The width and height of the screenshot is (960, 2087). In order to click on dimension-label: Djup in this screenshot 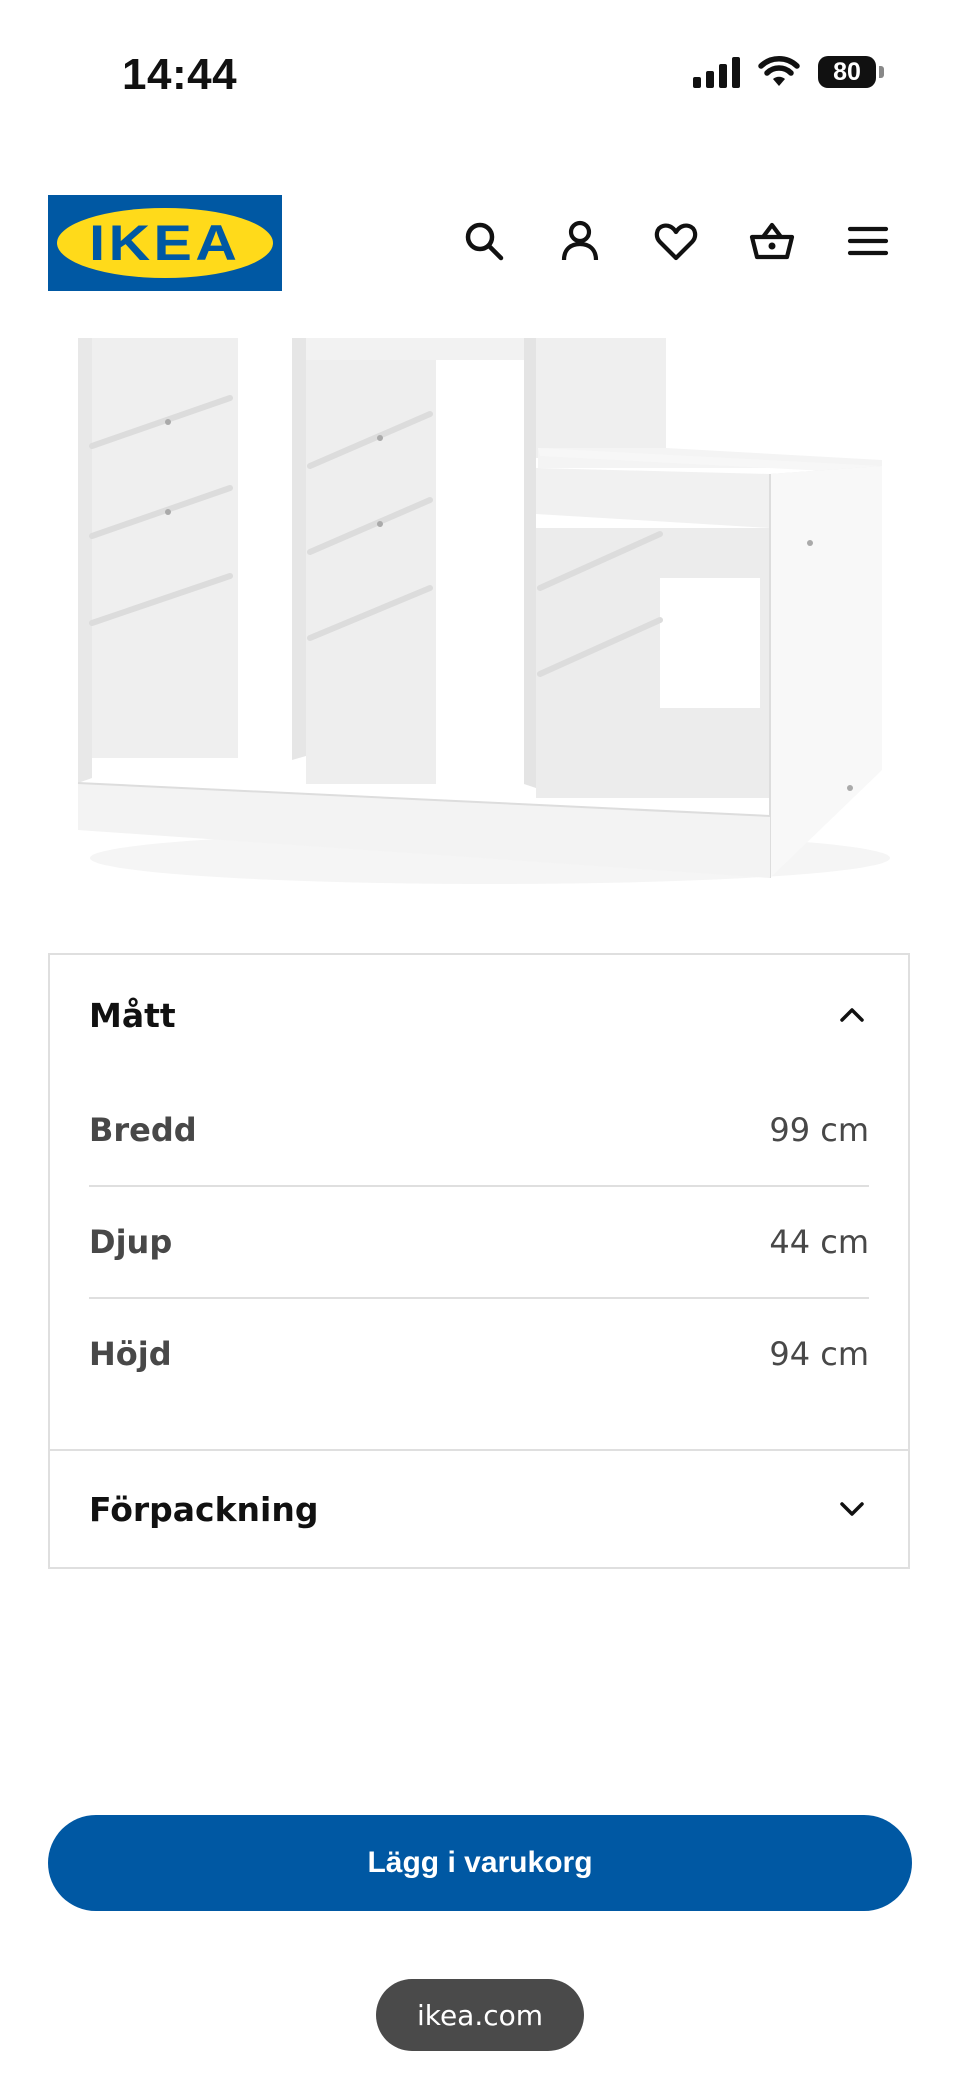, I will do `click(131, 1242)`.